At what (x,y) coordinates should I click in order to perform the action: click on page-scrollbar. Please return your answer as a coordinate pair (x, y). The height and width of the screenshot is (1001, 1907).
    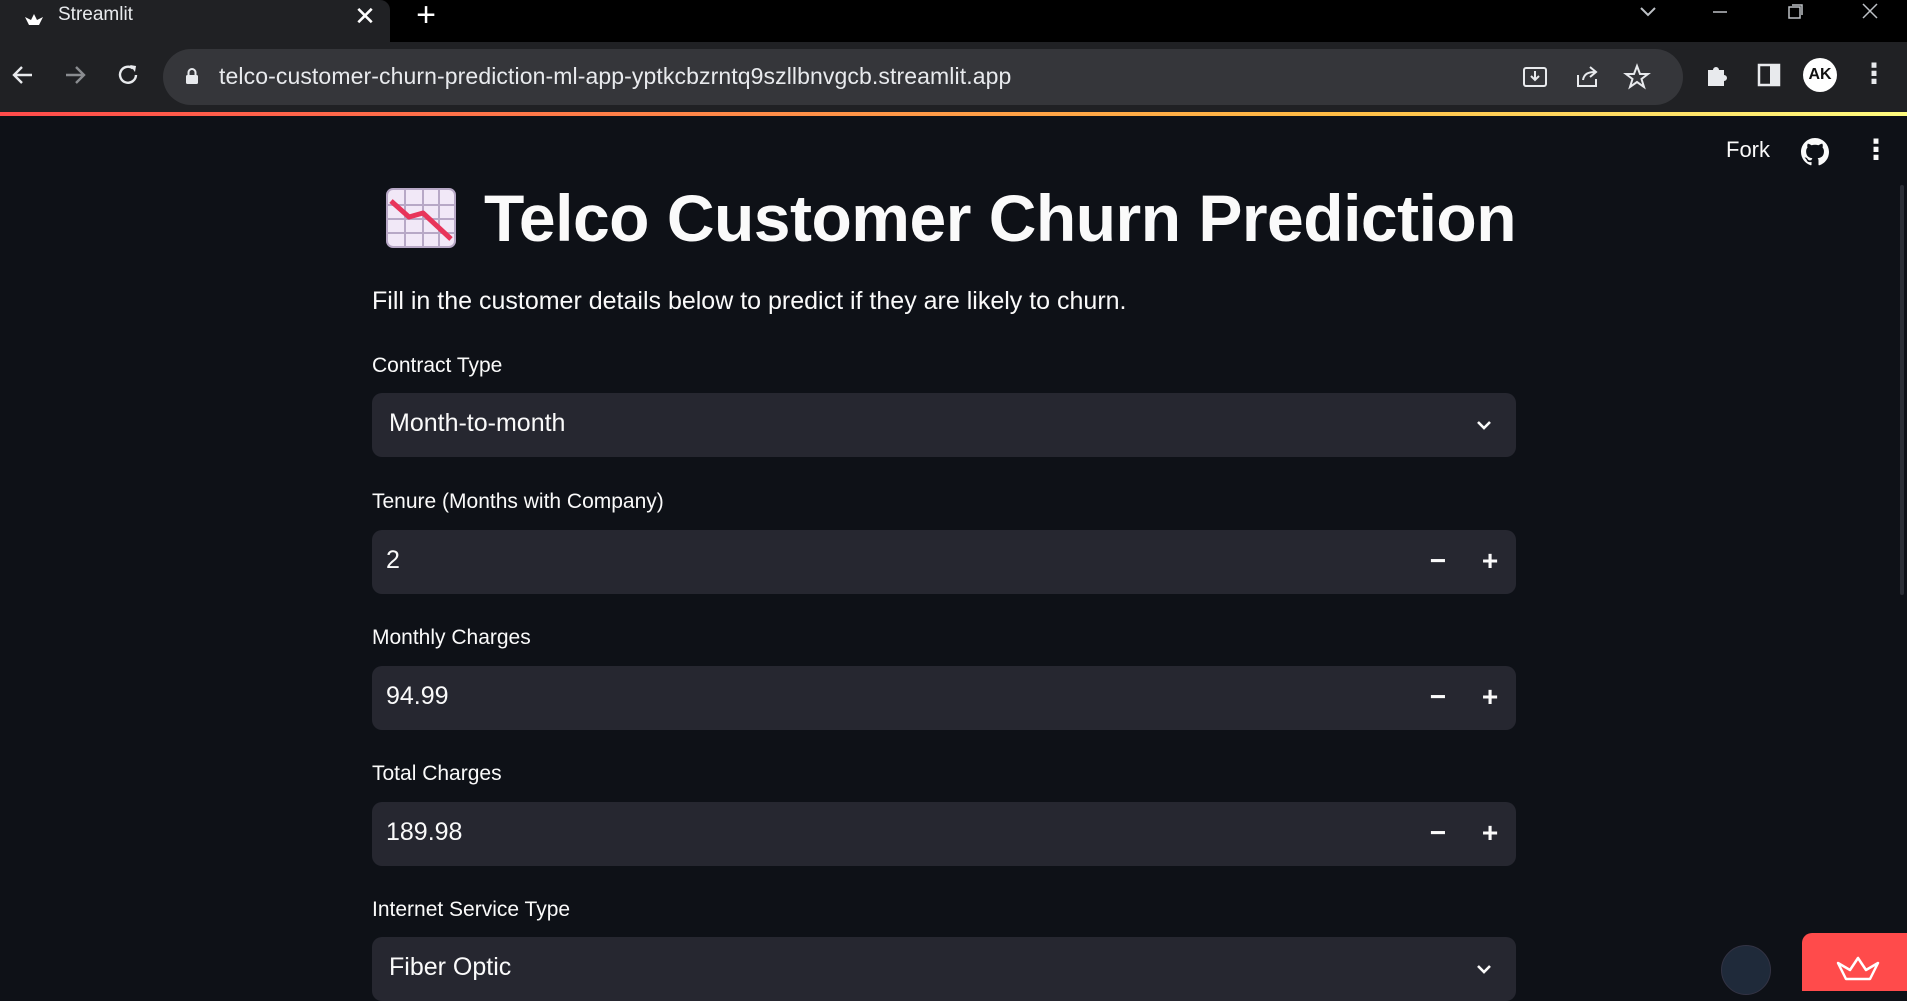
    Looking at the image, I should click on (1902, 390).